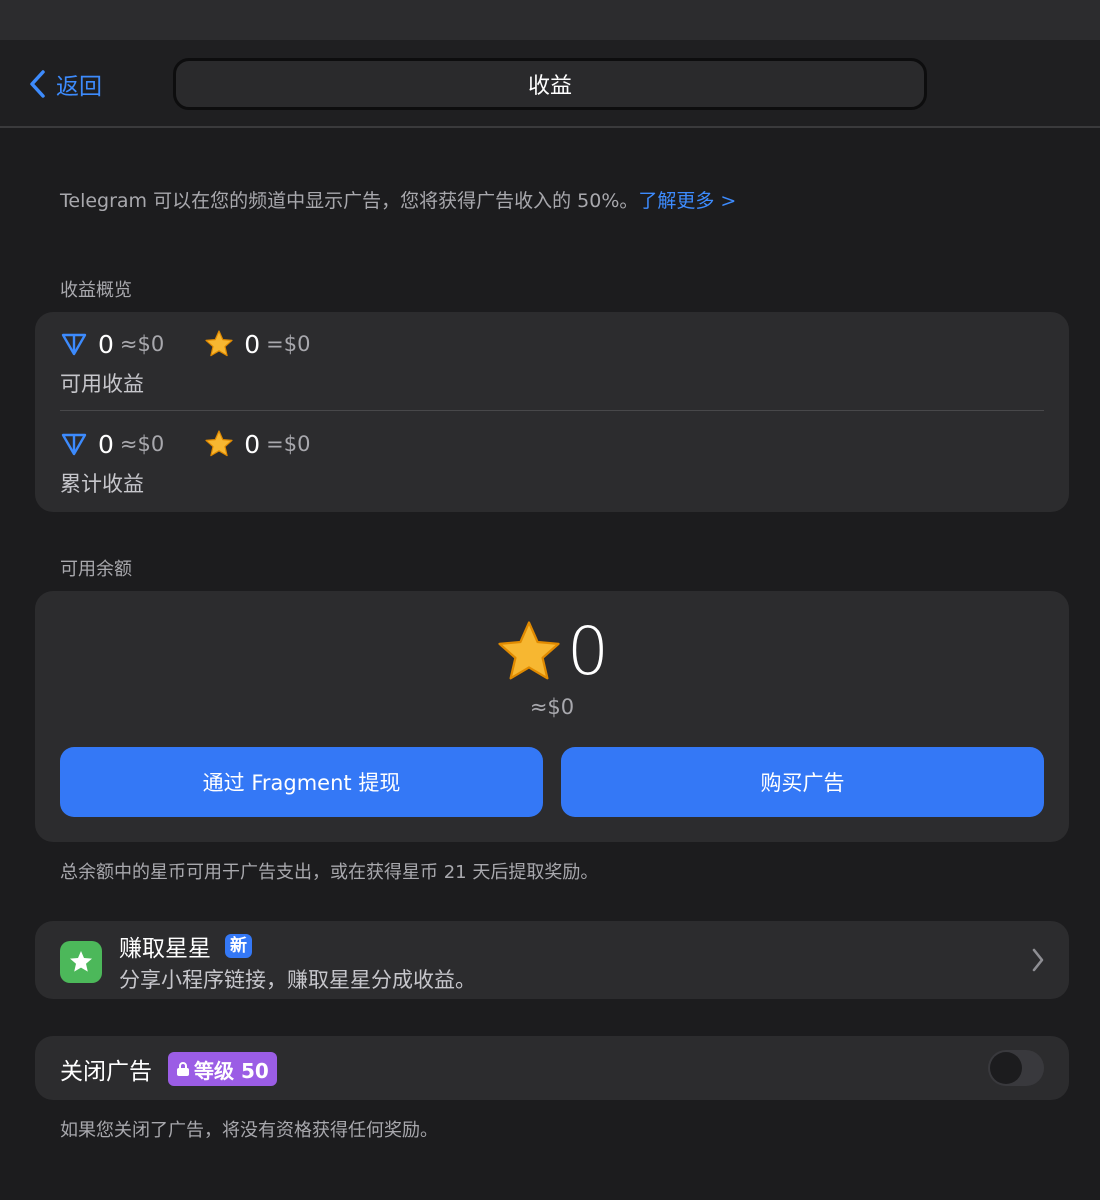 The width and height of the screenshot is (1100, 1200). What do you see at coordinates (329, 872) in the screenshot?
I see `balance-note: 总余额中的星币可用于广告支出，或在获得星币 21 天后提取奖励。` at bounding box center [329, 872].